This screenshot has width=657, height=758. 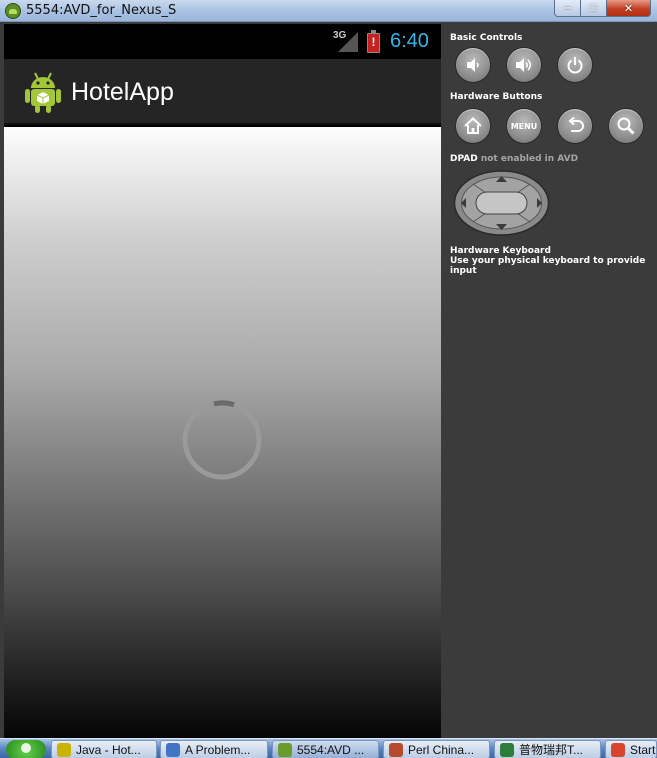 I want to click on volume-up-icon, so click(x=523, y=65).